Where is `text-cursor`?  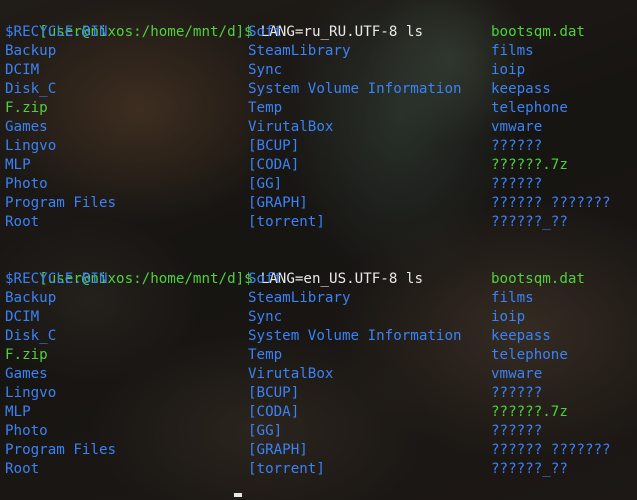
text-cursor is located at coordinates (238, 495).